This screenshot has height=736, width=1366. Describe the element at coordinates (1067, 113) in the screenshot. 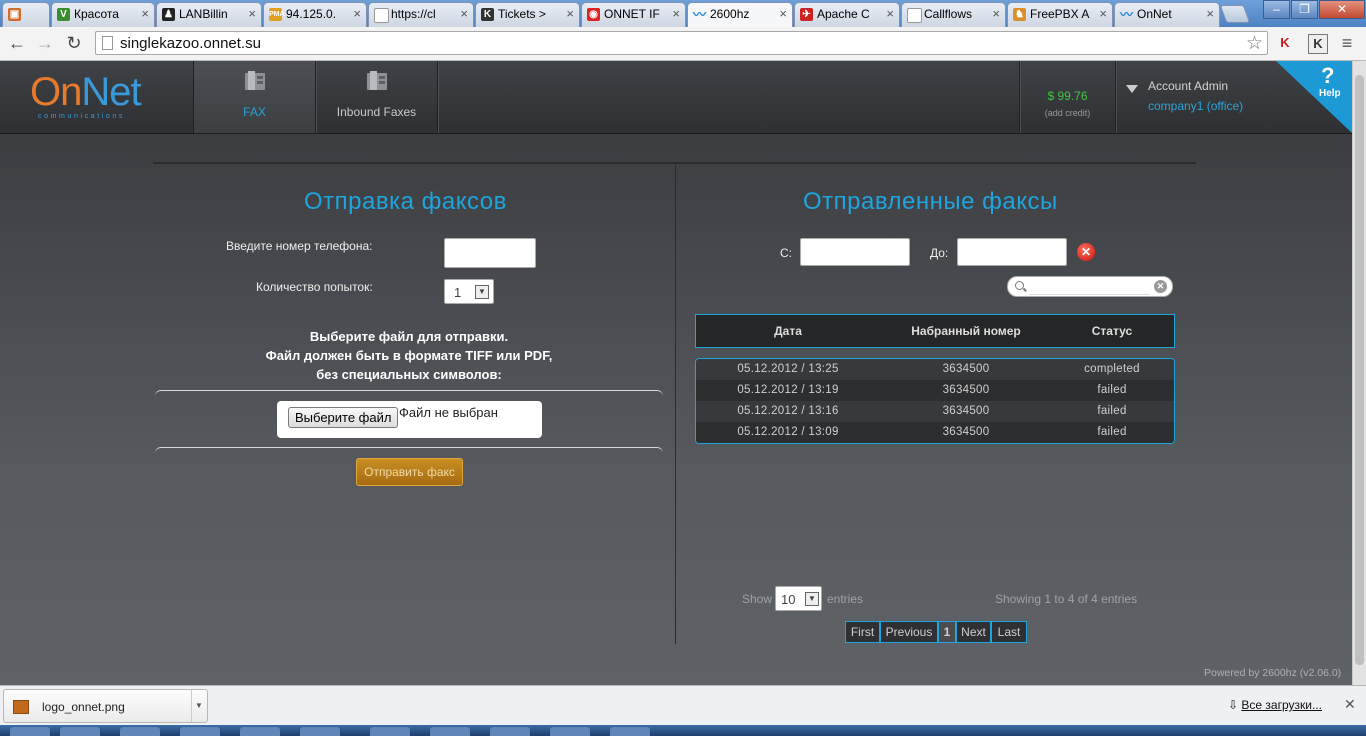

I see `add-credit-link: (add credit)` at that location.